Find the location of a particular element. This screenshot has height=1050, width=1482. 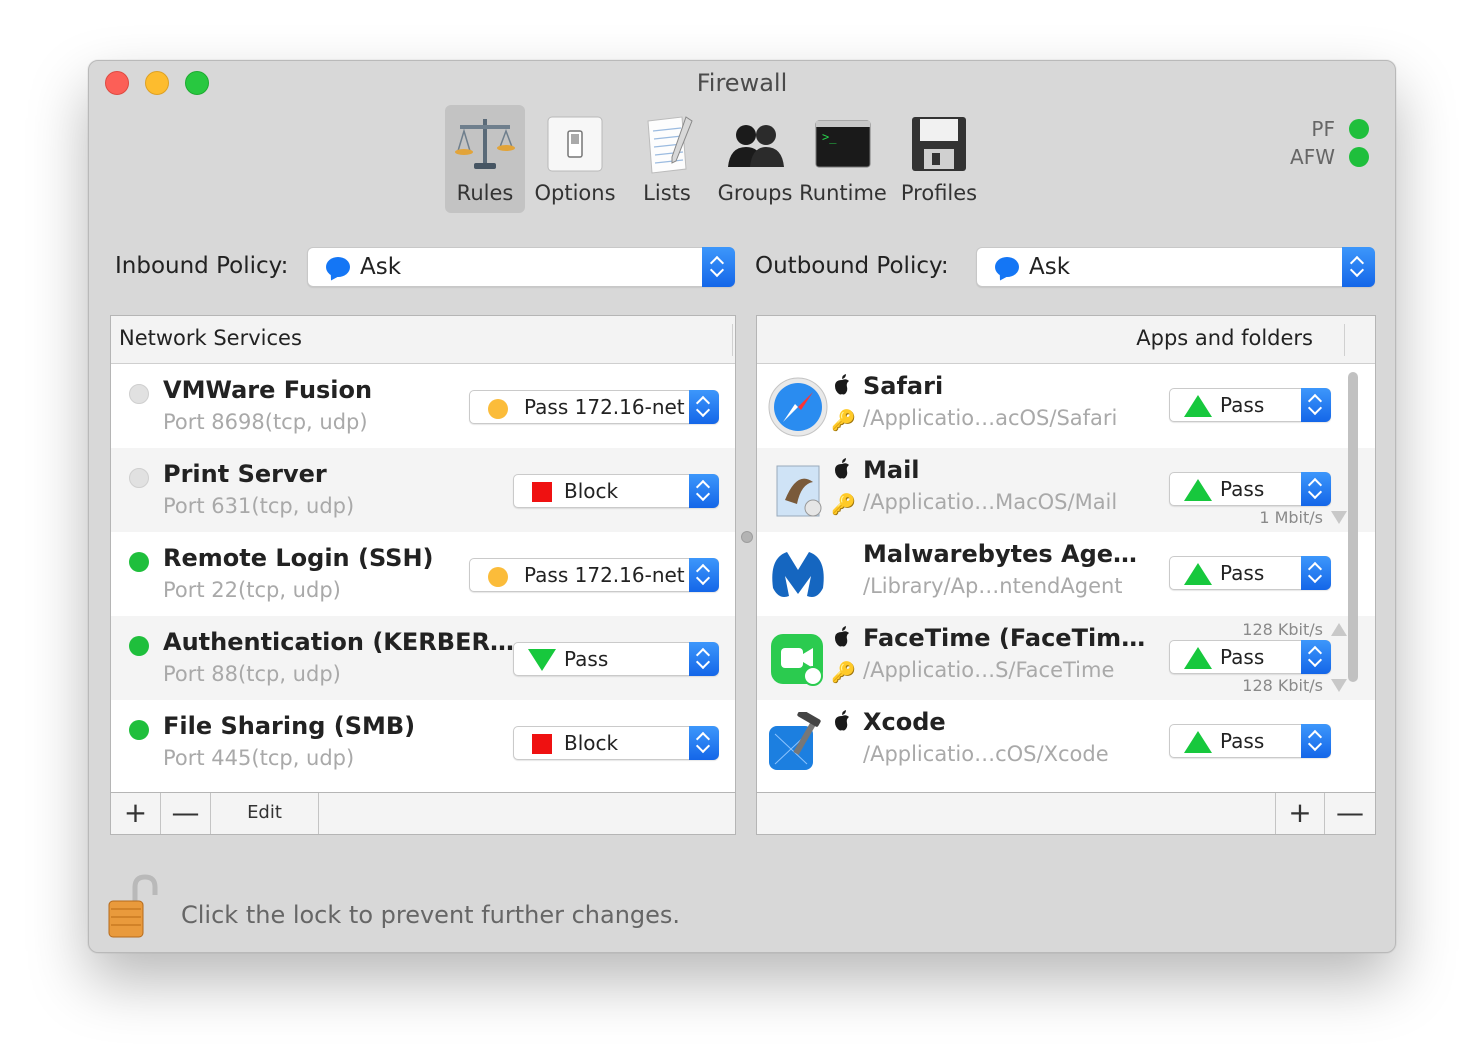

service-port: Port 88(tcp, udp) is located at coordinates (252, 674).